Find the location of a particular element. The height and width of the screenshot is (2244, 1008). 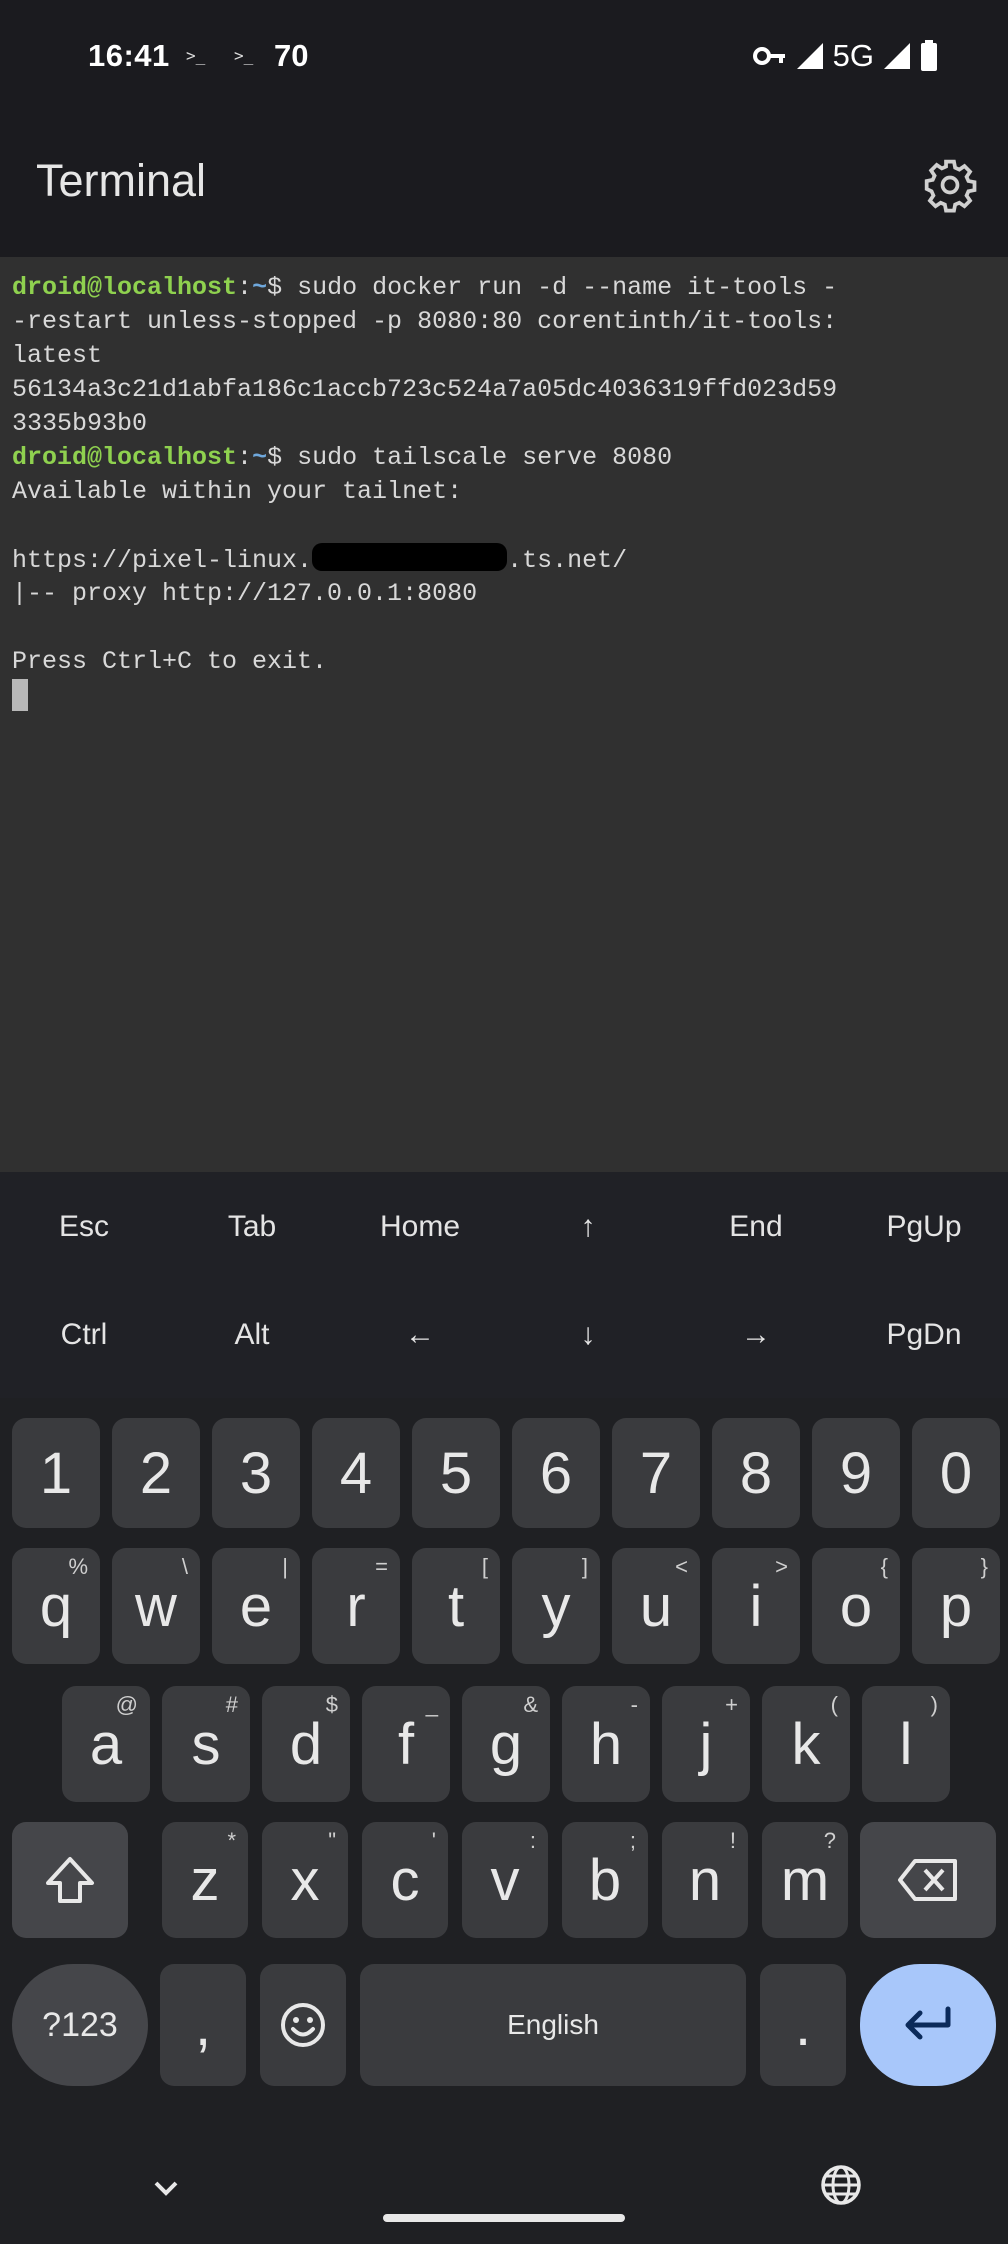

key-label: x is located at coordinates (305, 1880).